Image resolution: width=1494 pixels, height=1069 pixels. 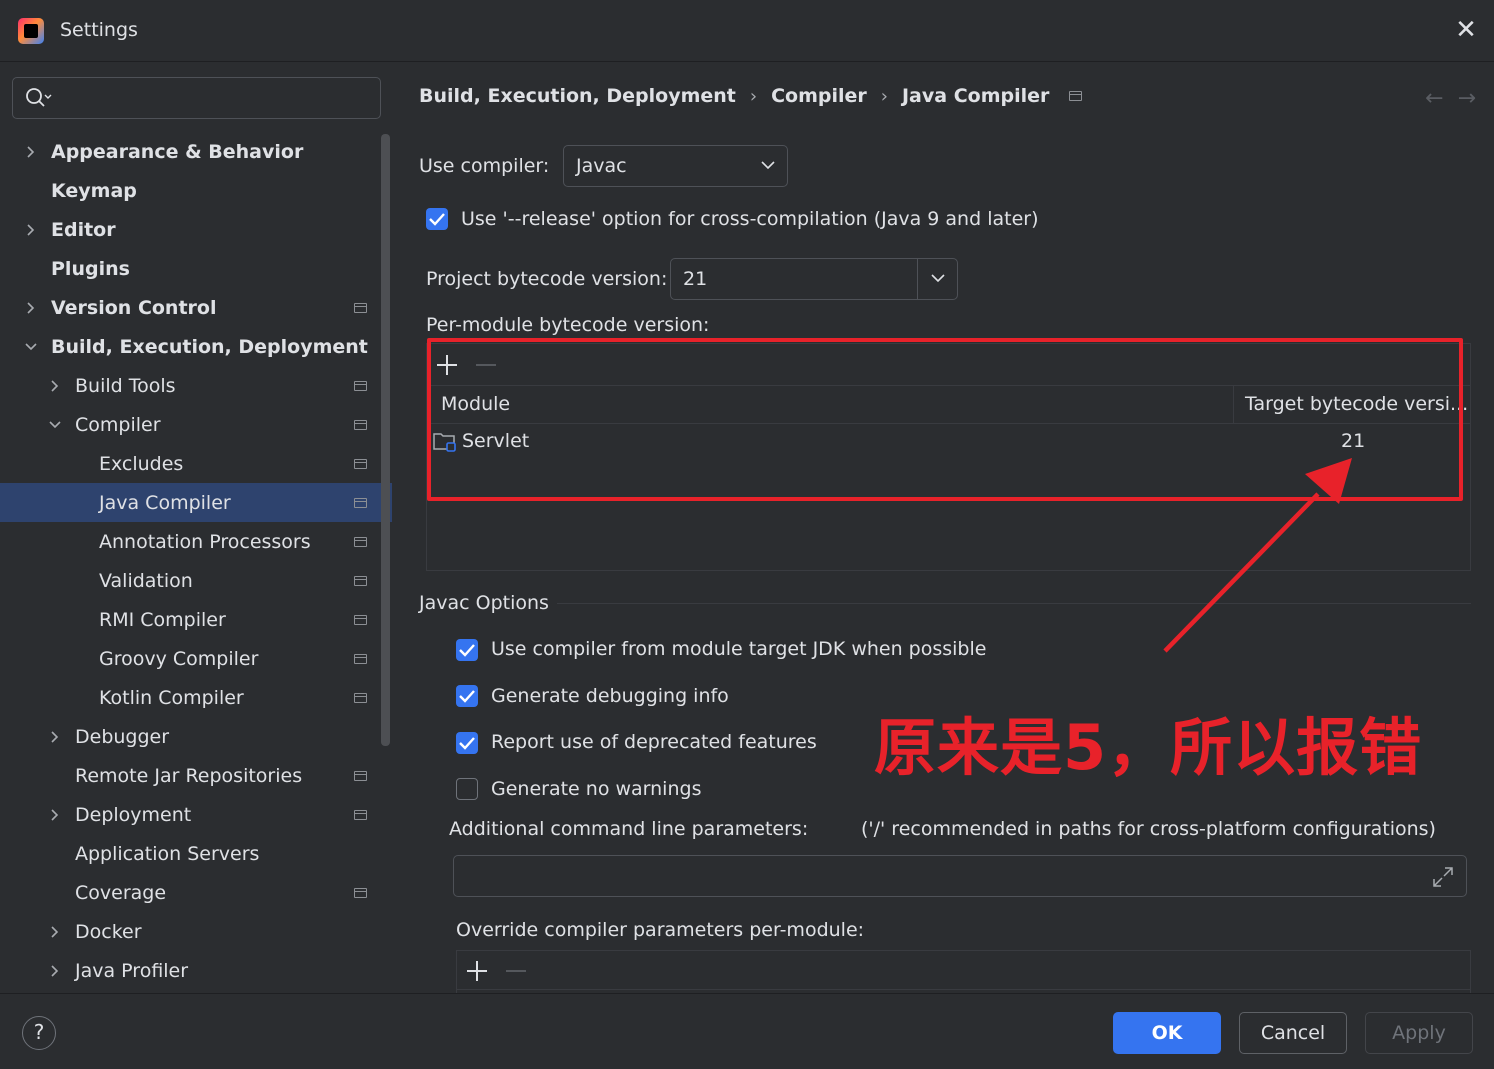 I want to click on forward-arrow-icon: →, so click(x=1467, y=98).